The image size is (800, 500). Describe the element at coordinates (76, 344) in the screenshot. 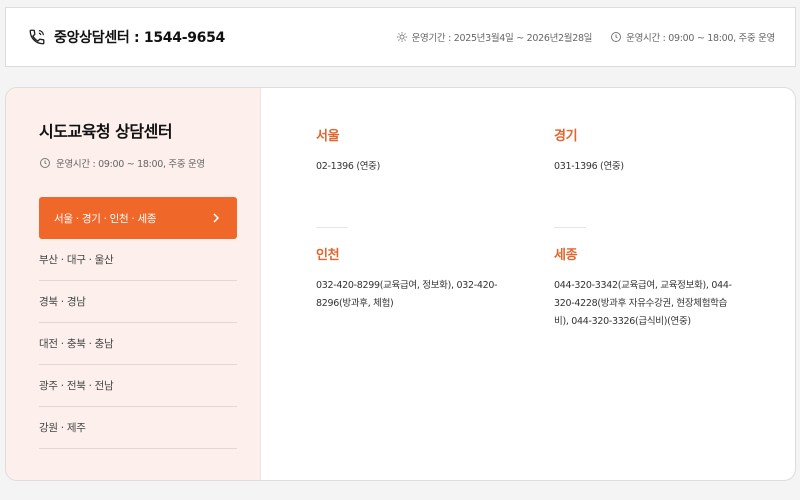

I see `region-tab-label: 대전 · 충북 · 충남` at that location.